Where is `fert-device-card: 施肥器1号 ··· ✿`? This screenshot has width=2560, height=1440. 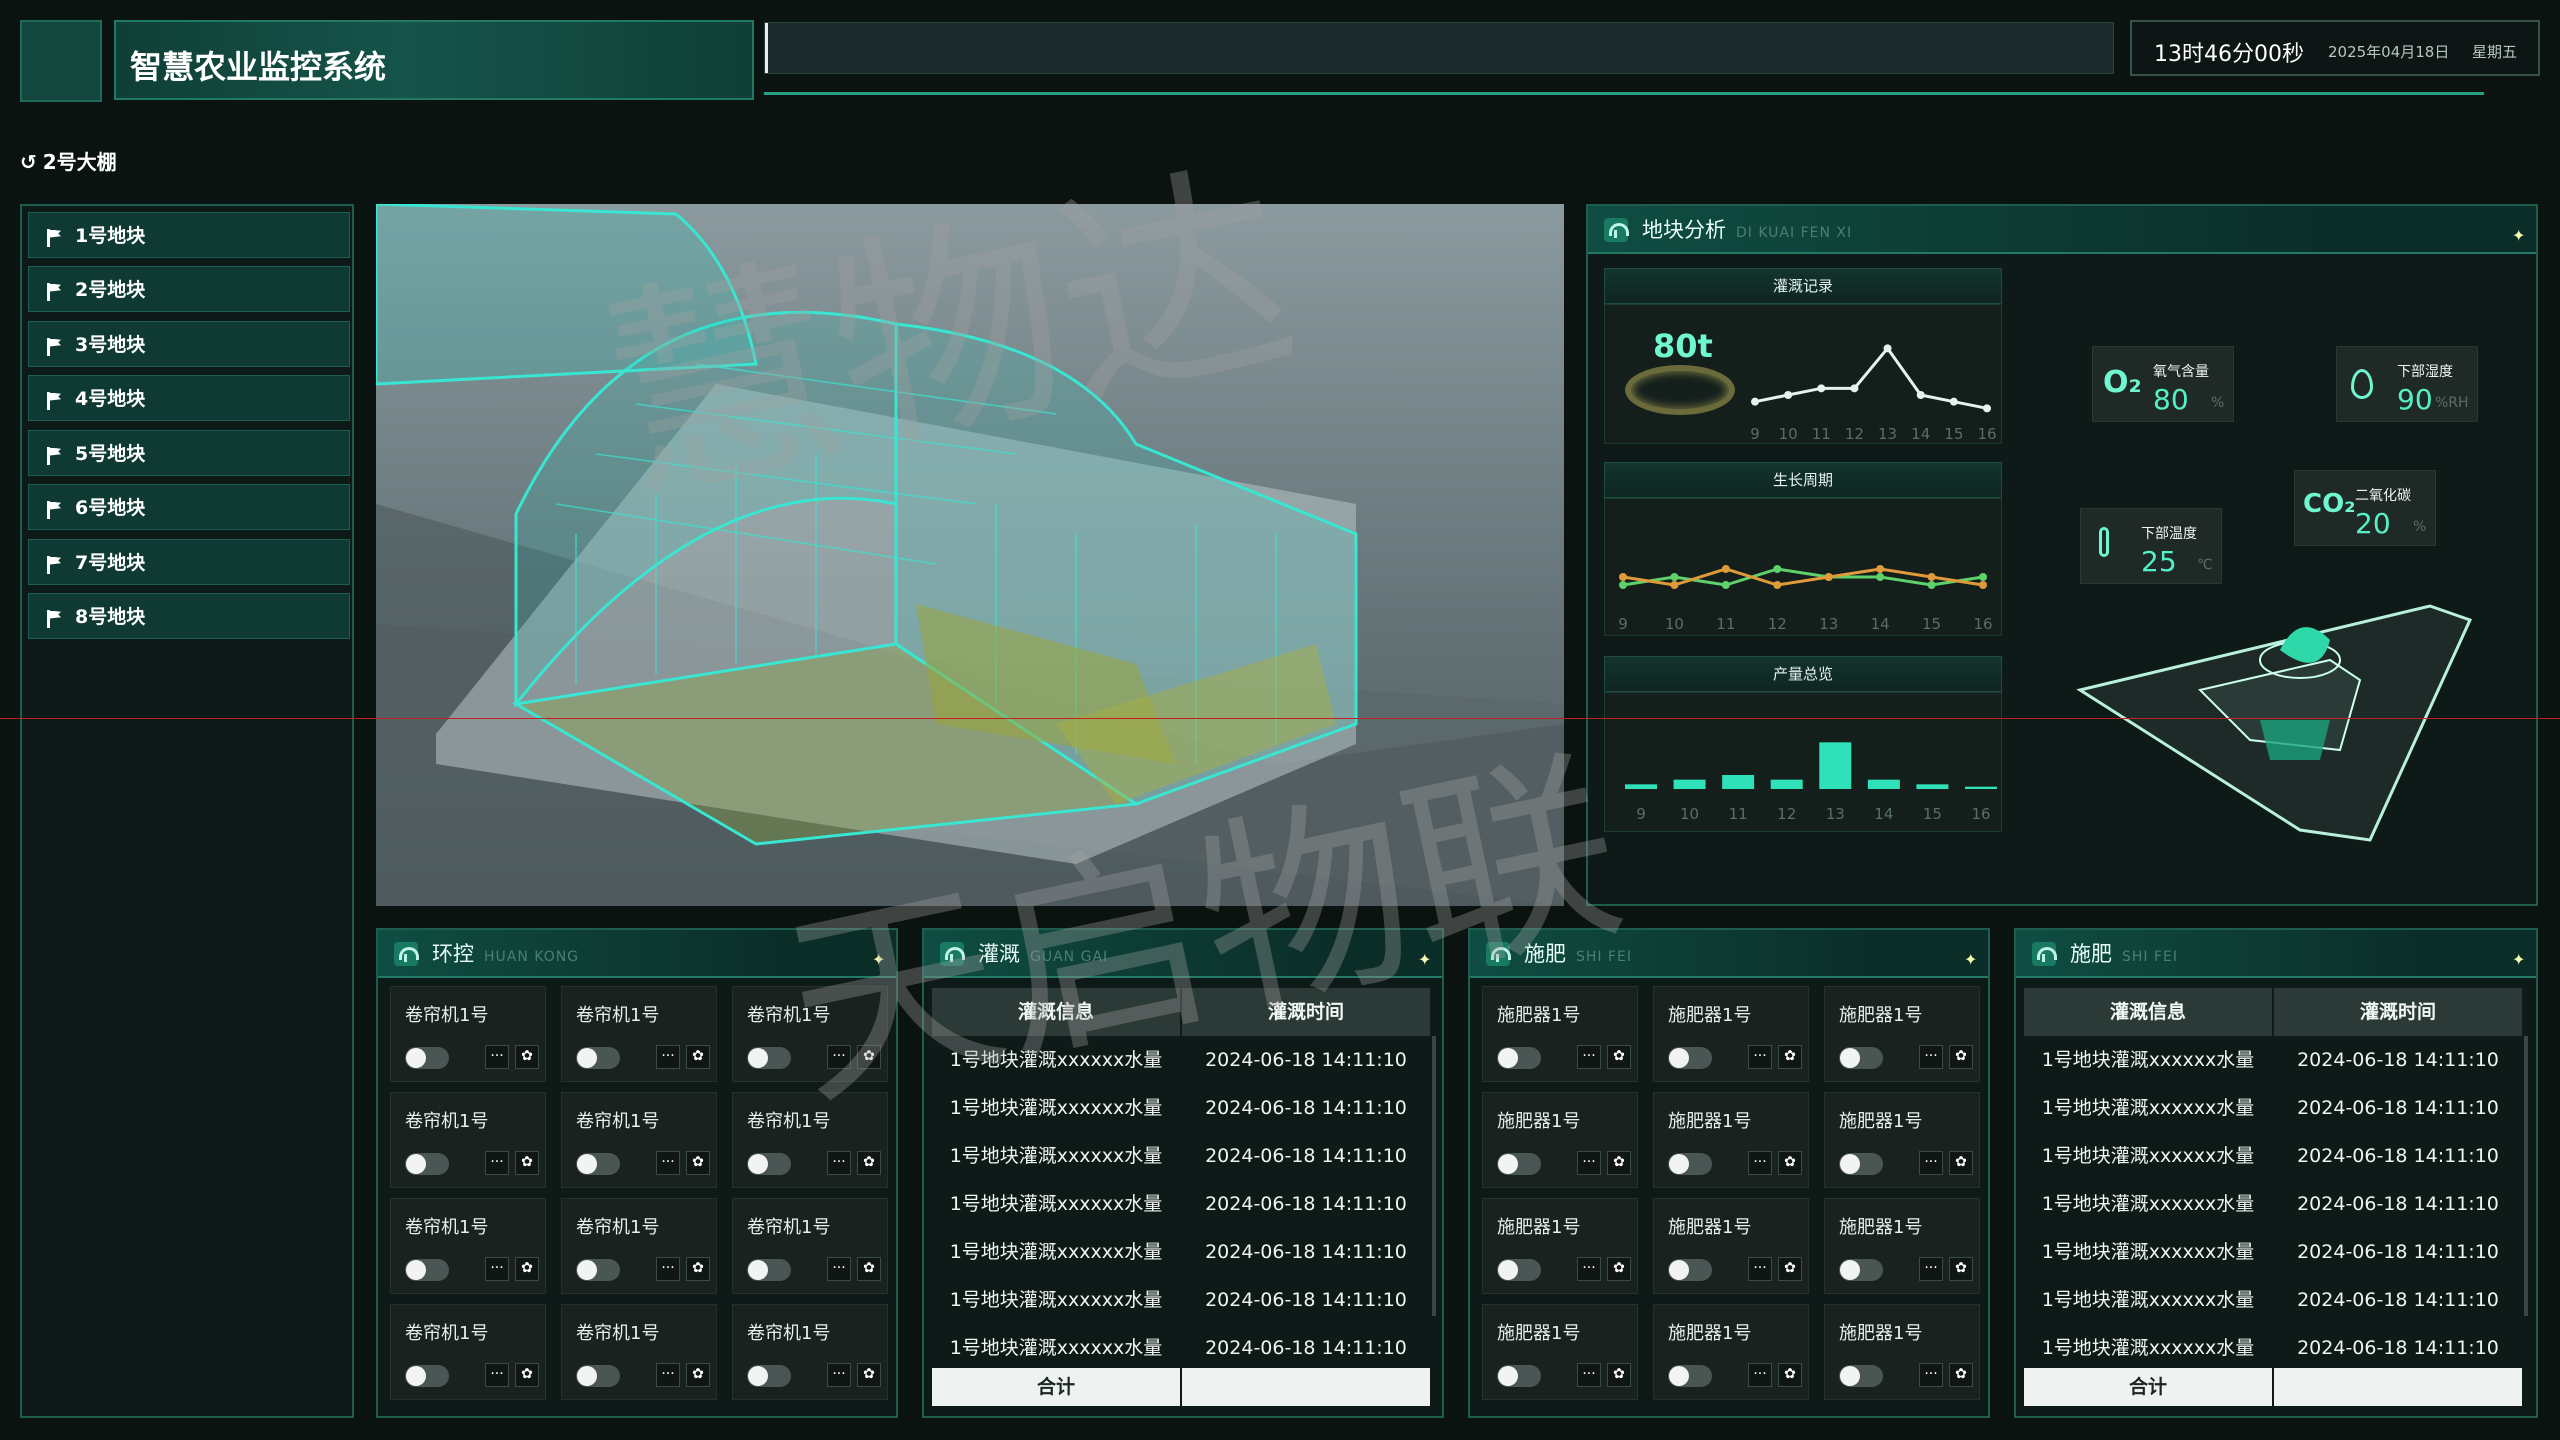
fert-device-card: 施肥器1号 ··· ✿ is located at coordinates (1902, 1246).